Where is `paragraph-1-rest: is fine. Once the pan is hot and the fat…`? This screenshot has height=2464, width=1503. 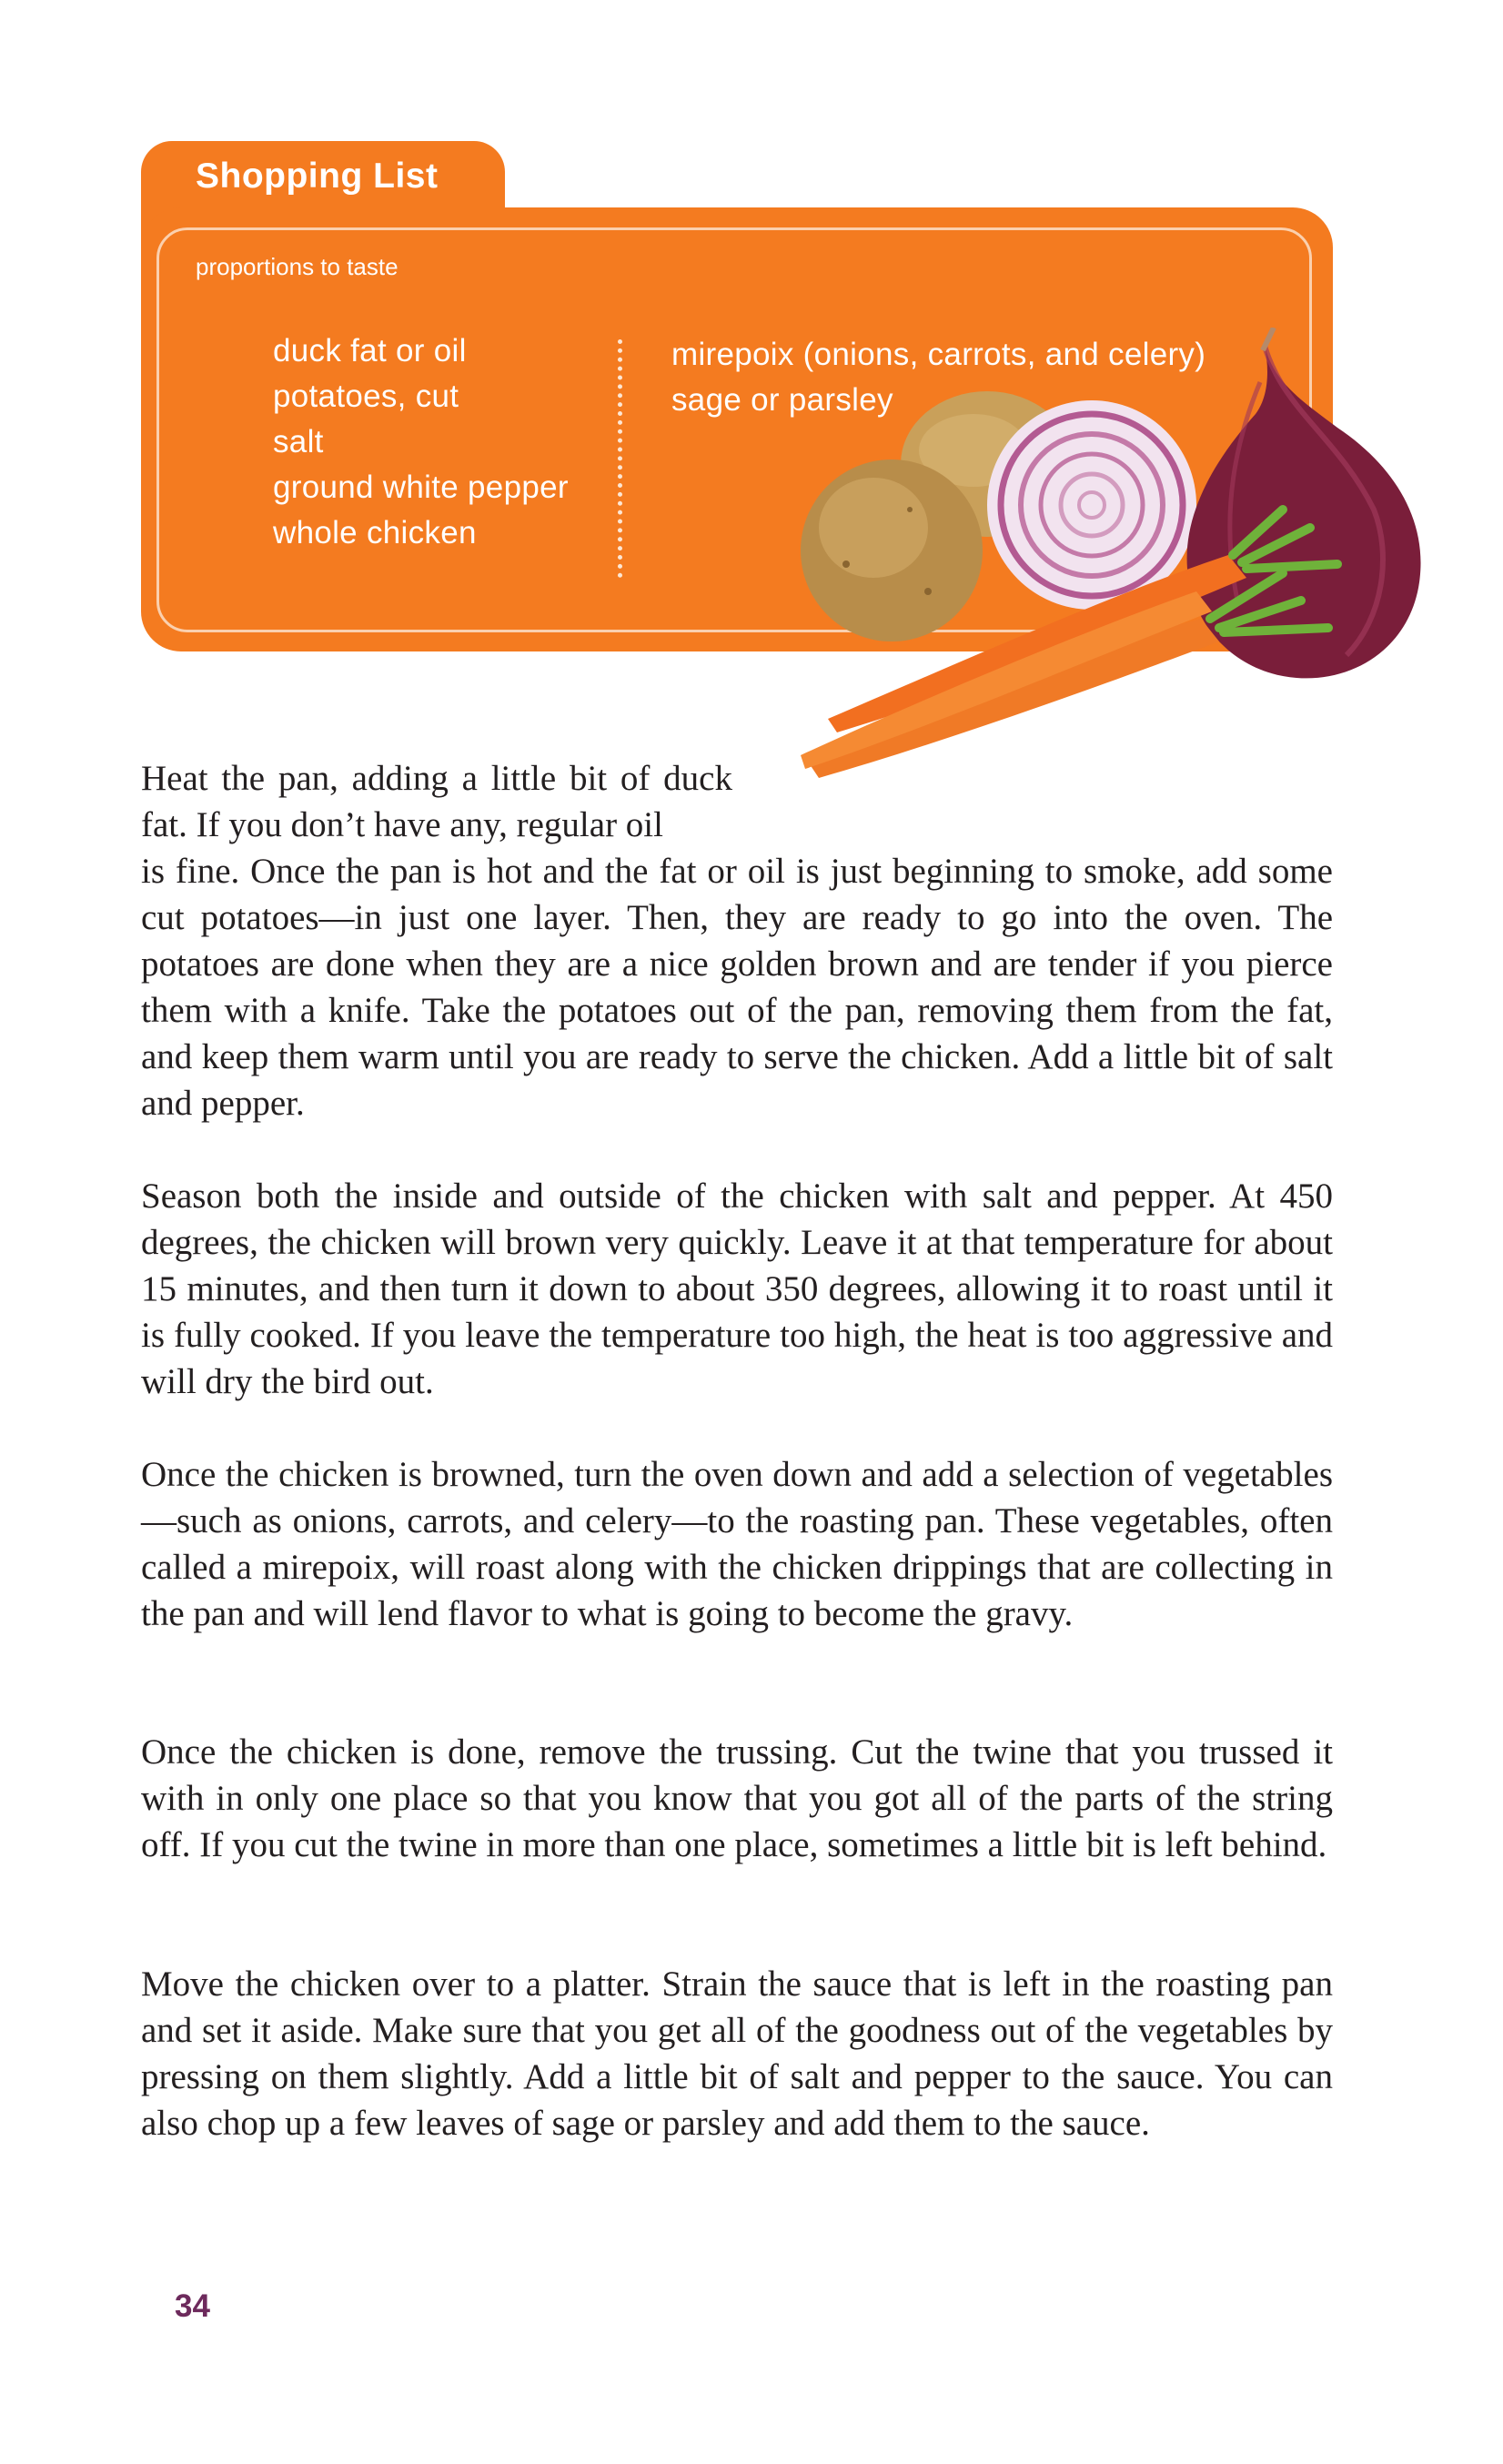
paragraph-1-rest: is fine. Once the pan is hot and the fat… is located at coordinates (737, 987).